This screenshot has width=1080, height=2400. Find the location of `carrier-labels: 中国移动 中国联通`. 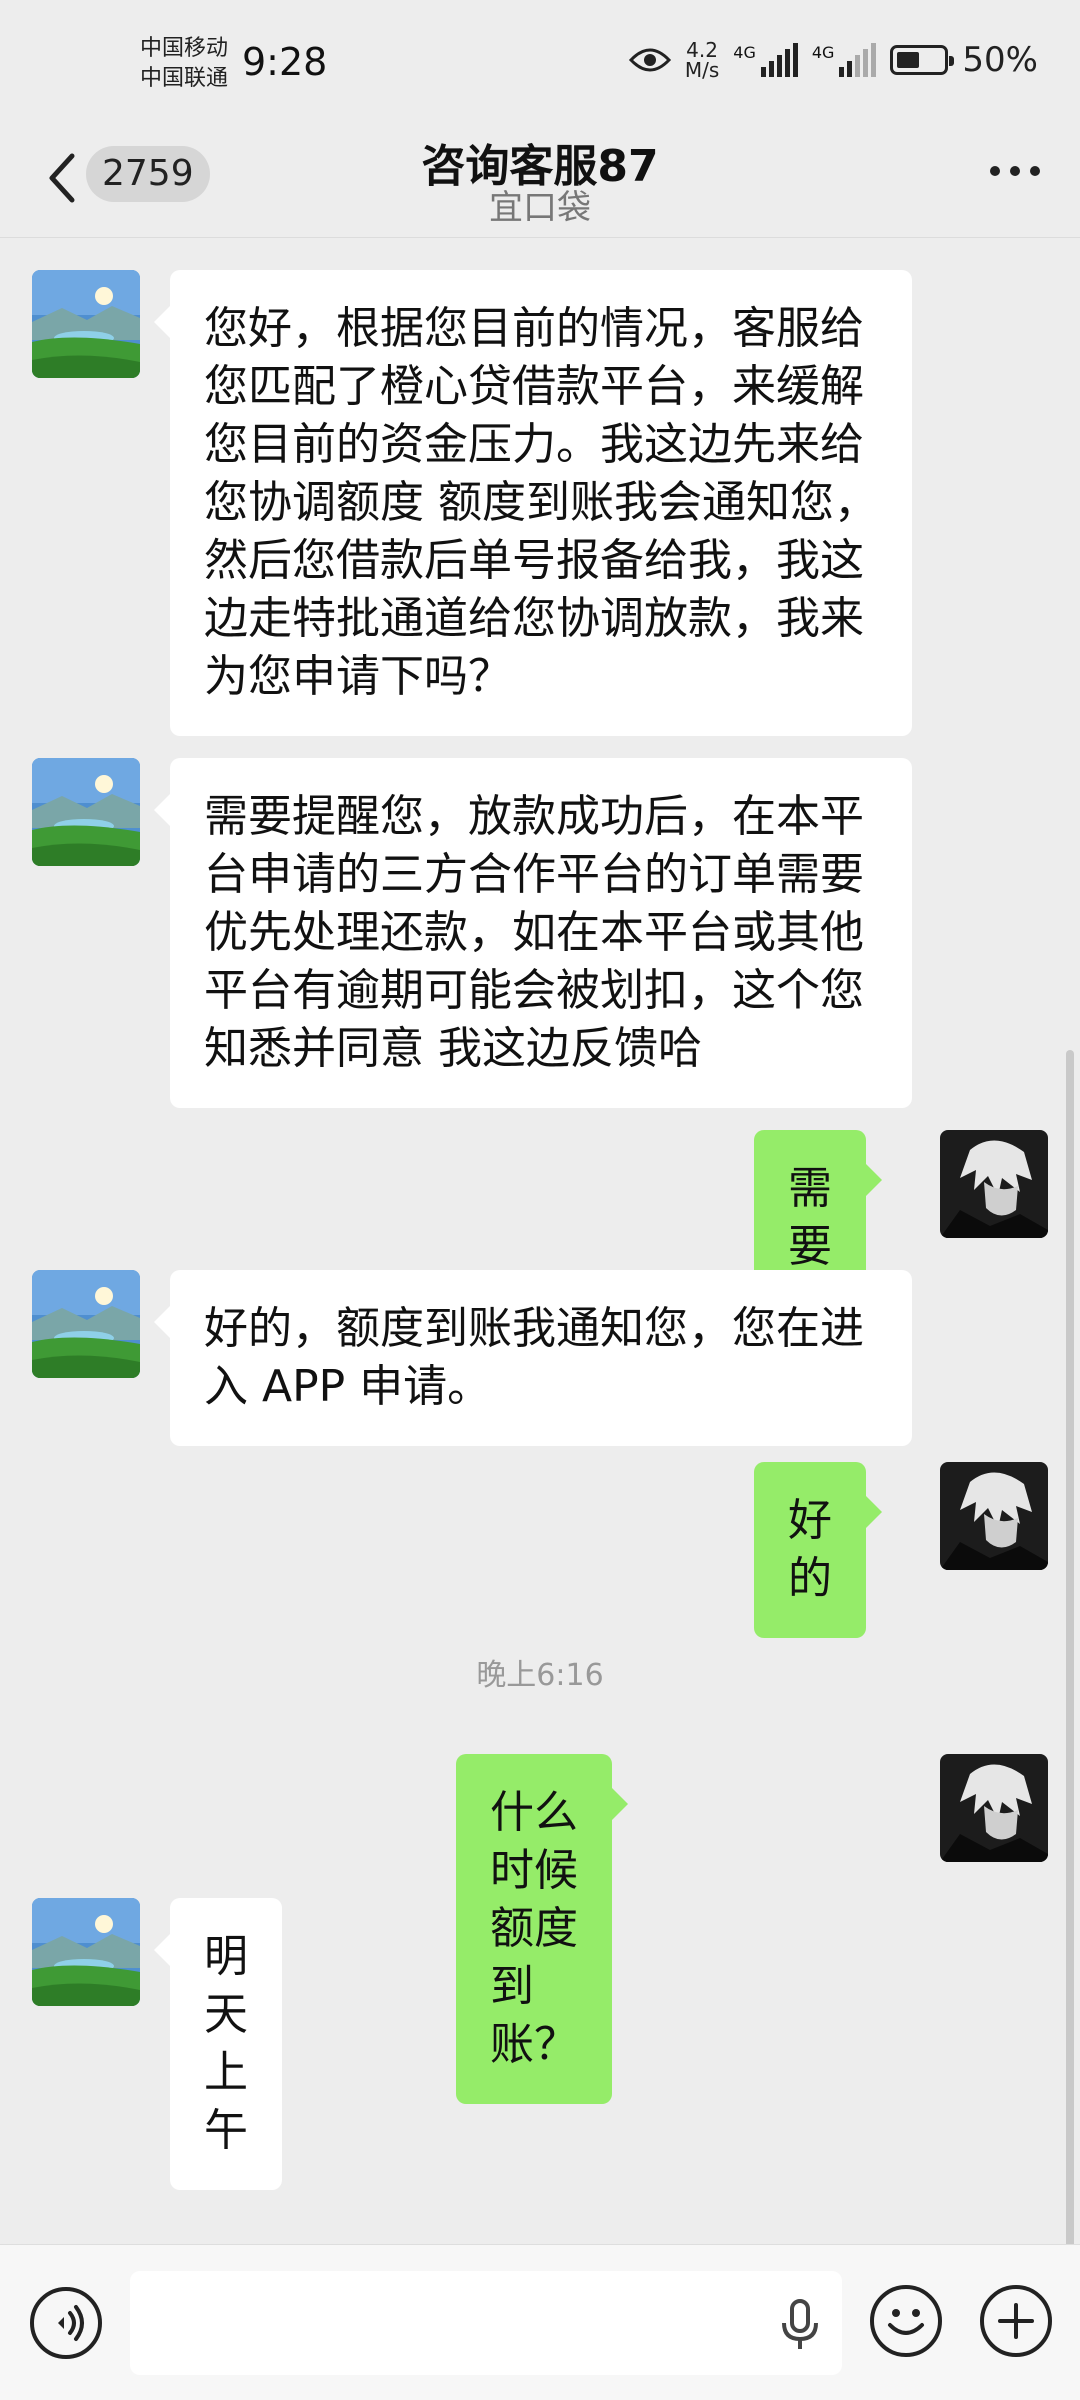

carrier-labels: 中国移动 中国联通 is located at coordinates (184, 64).